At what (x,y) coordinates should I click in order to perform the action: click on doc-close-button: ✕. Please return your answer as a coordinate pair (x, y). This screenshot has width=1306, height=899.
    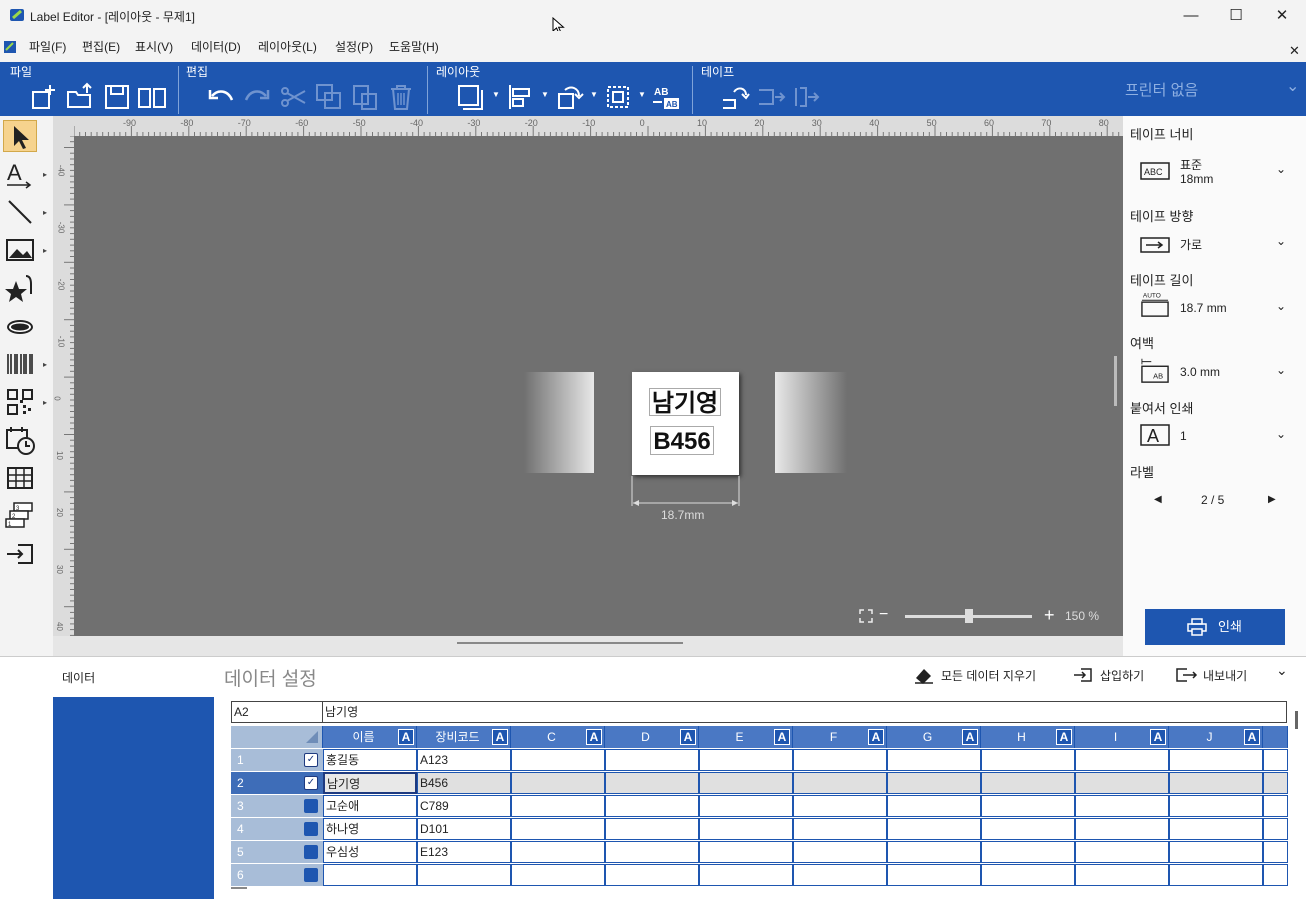
    Looking at the image, I should click on (1294, 51).